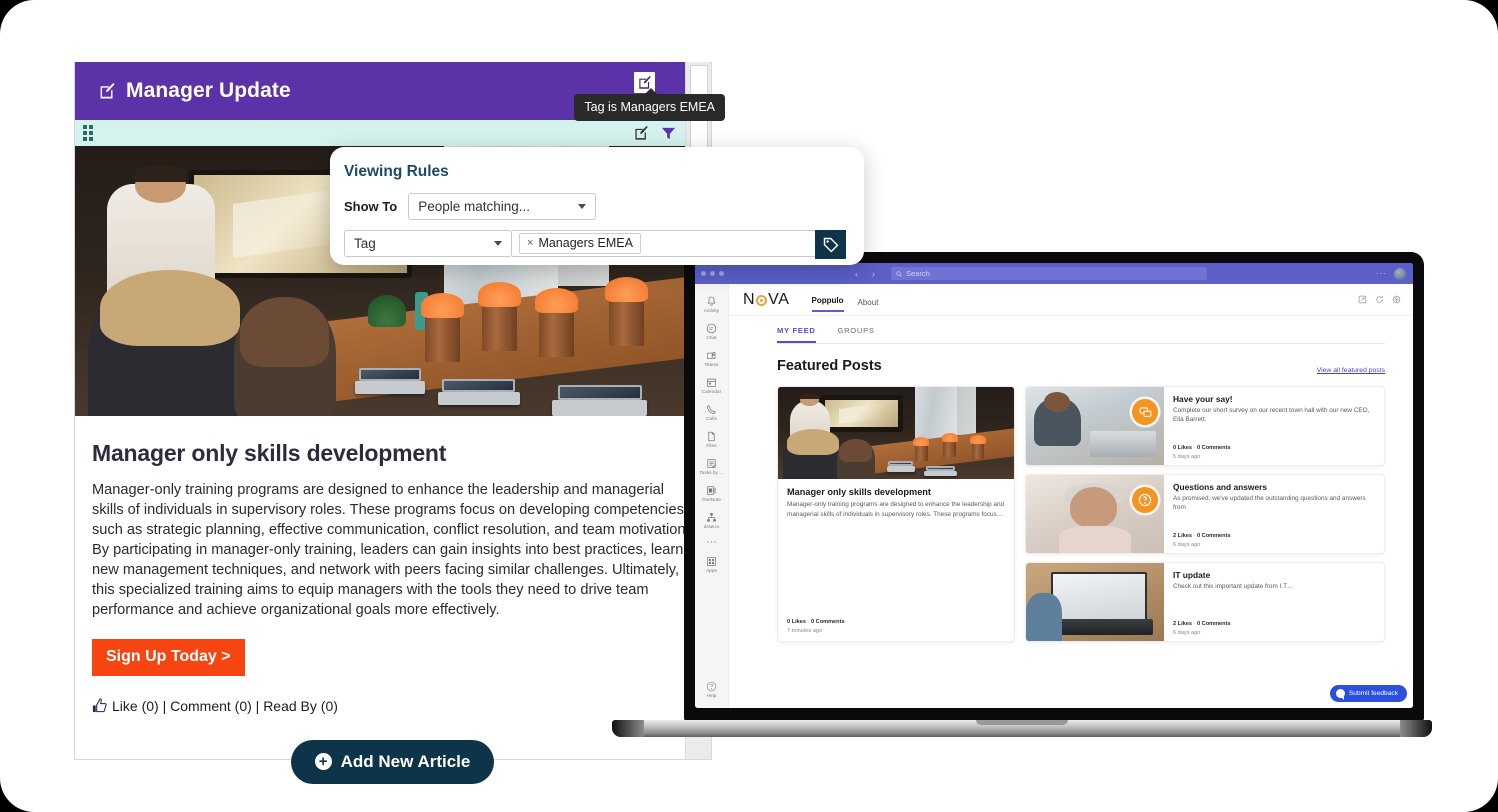 The width and height of the screenshot is (1498, 812). Describe the element at coordinates (1182, 448) in the screenshot. I see `likes-count: 0 Likes` at that location.